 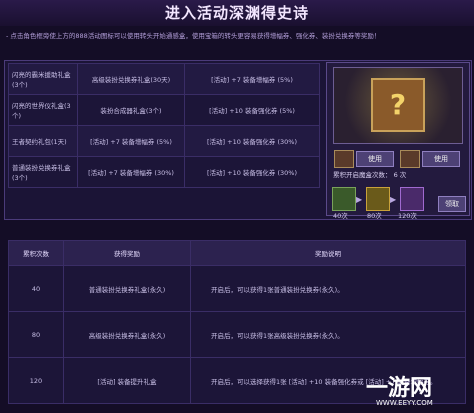 I want to click on count-cell: 40, so click(x=36, y=288).